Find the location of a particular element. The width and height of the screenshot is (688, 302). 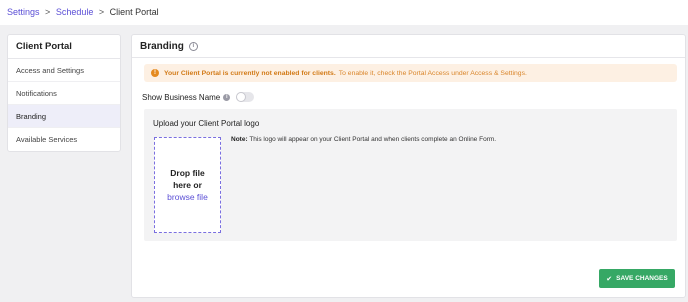

sidebar-item-notifications: Notifications is located at coordinates (64, 93).